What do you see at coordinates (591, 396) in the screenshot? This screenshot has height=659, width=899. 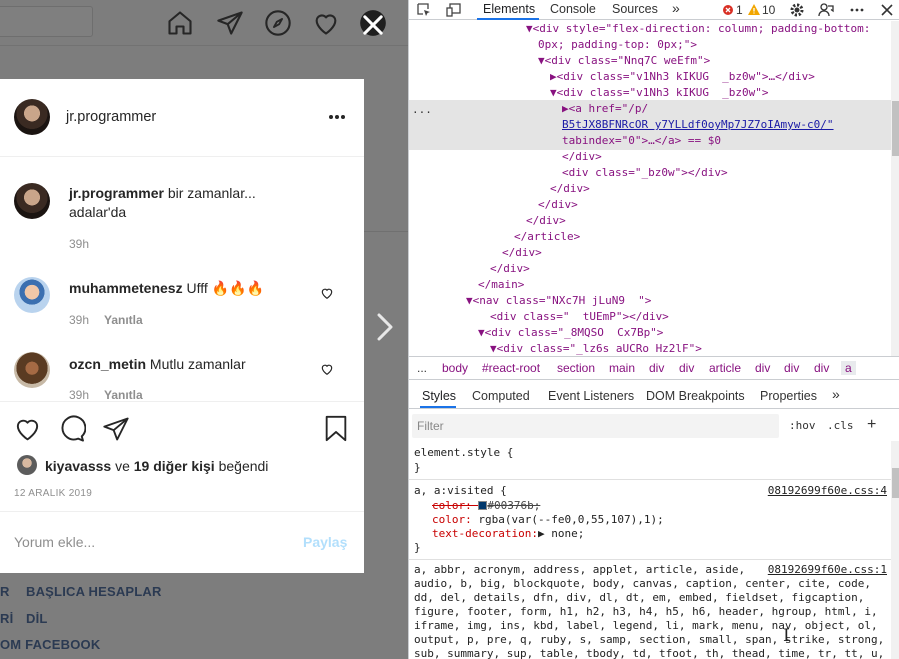 I see `tab-event-listeners: Event Listeners` at bounding box center [591, 396].